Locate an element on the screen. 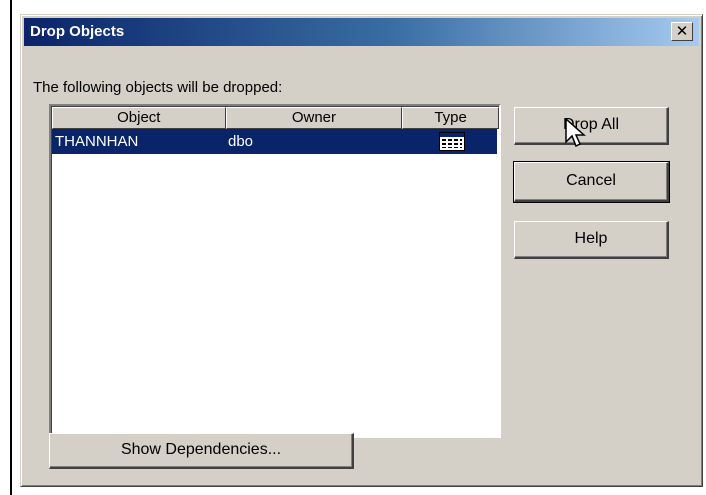 The width and height of the screenshot is (706, 495). column-header-owner: Owner is located at coordinates (314, 118).